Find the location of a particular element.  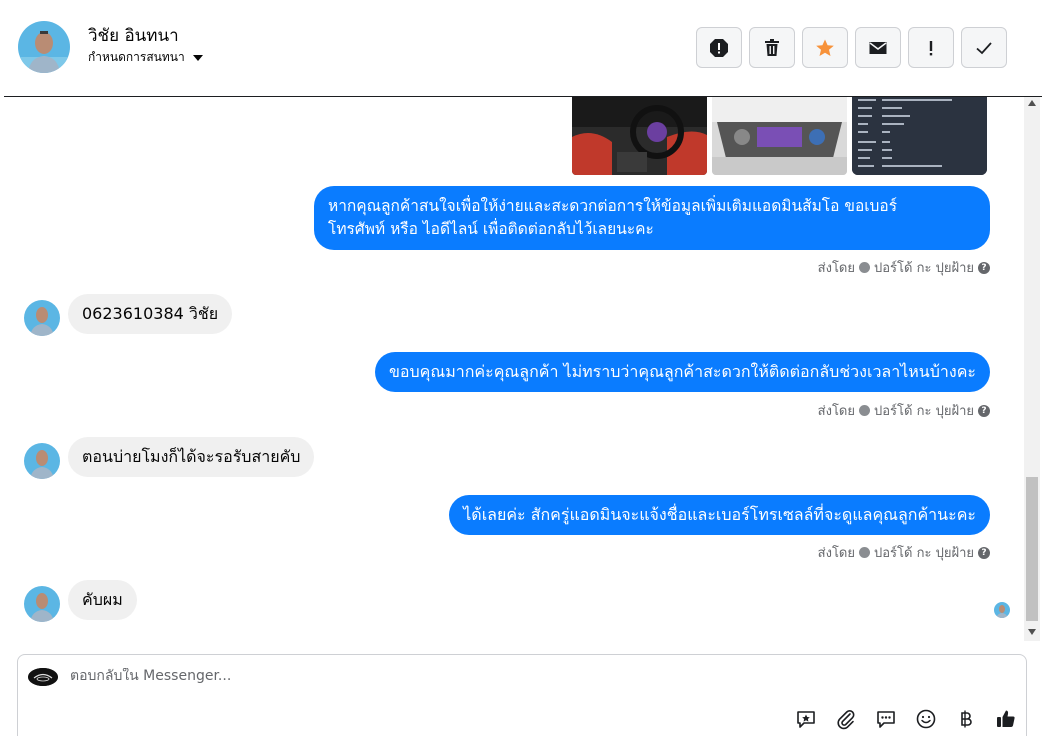

reply-composer is located at coordinates (522, 695).